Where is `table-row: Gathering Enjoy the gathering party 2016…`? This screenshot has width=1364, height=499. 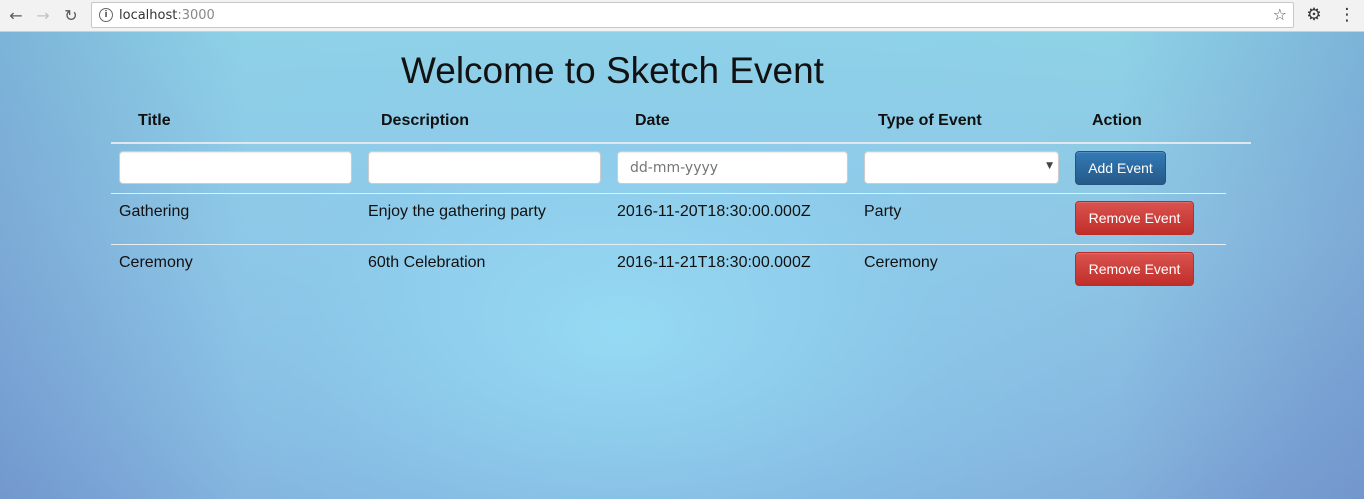 table-row: Gathering Enjoy the gathering party 2016… is located at coordinates (668, 219).